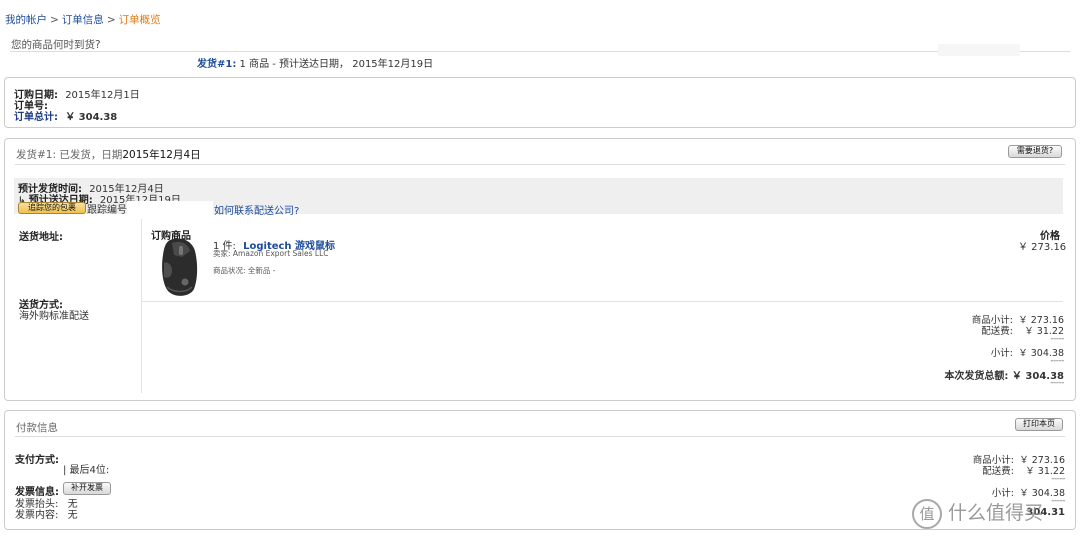  What do you see at coordinates (37, 428) in the screenshot?
I see `payment-header: 付款信息` at bounding box center [37, 428].